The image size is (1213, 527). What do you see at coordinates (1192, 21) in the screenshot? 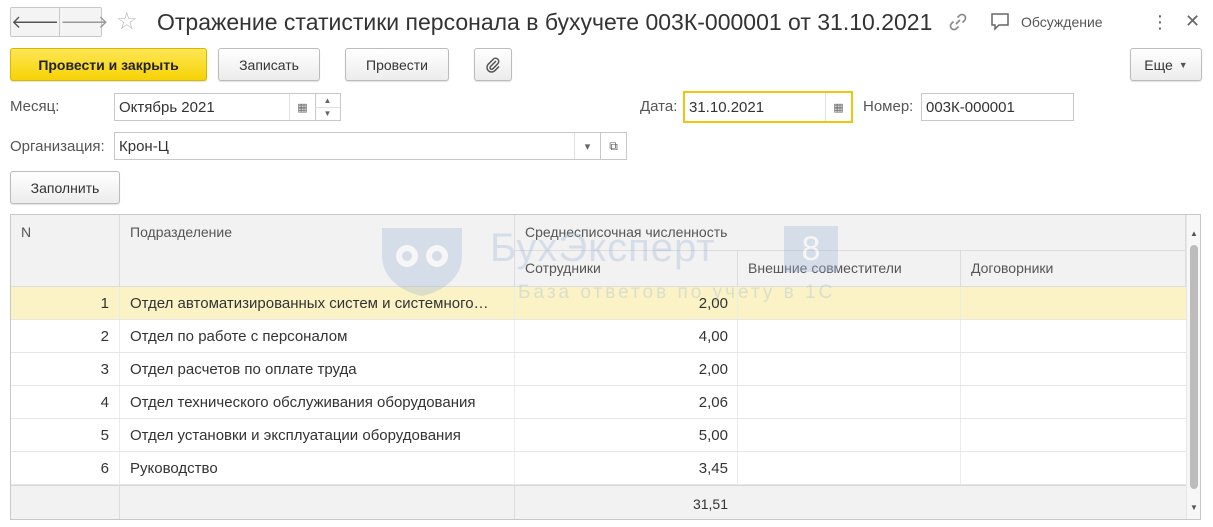
I see `close-icon: ✕` at bounding box center [1192, 21].